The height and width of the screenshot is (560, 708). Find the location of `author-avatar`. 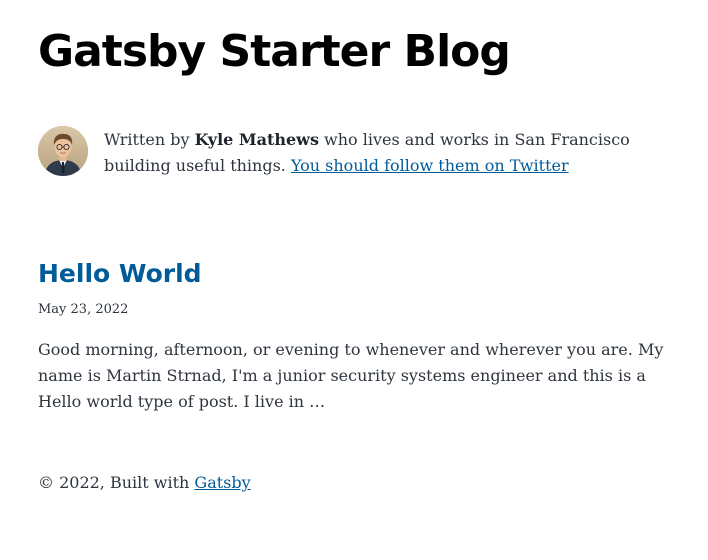

author-avatar is located at coordinates (63, 151).